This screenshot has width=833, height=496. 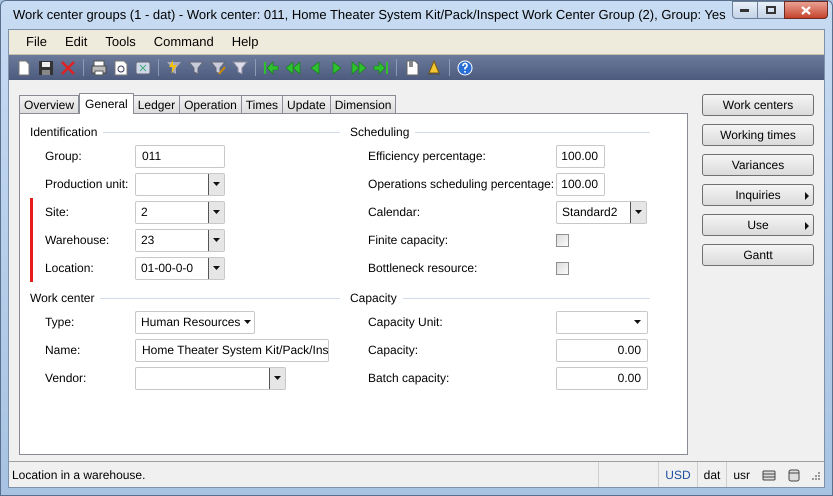 I want to click on status-message: Location in a warehouse., so click(x=78, y=475).